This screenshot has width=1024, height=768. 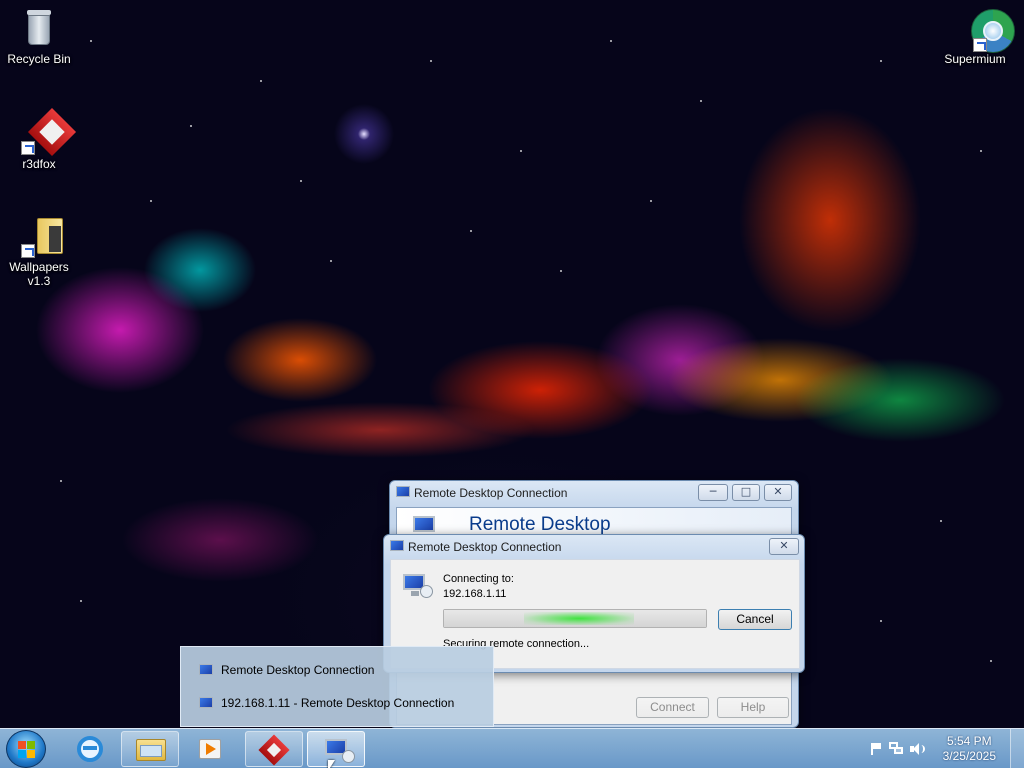 I want to click on desktop-icon-r3dfox: r3dfox, so click(x=39, y=139).